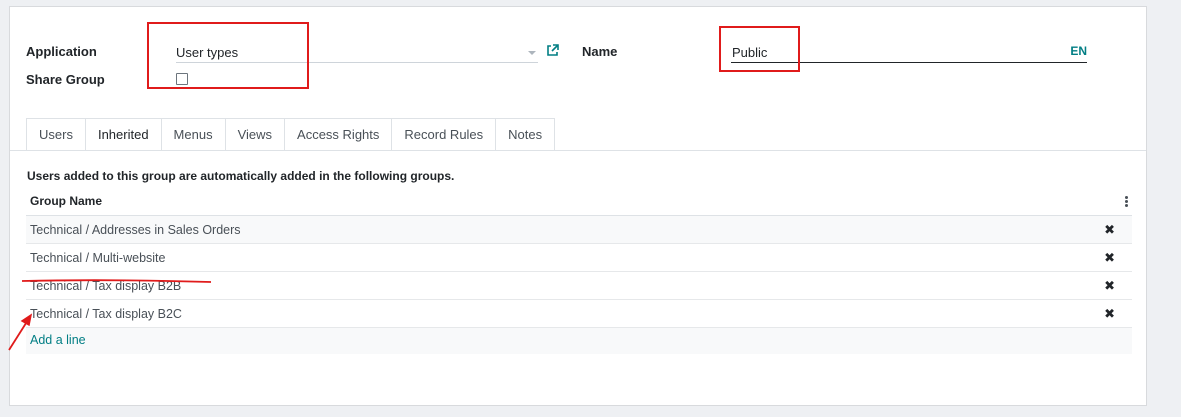 This screenshot has height=417, width=1181. What do you see at coordinates (65, 79) in the screenshot?
I see `share-group-label: Share Group` at bounding box center [65, 79].